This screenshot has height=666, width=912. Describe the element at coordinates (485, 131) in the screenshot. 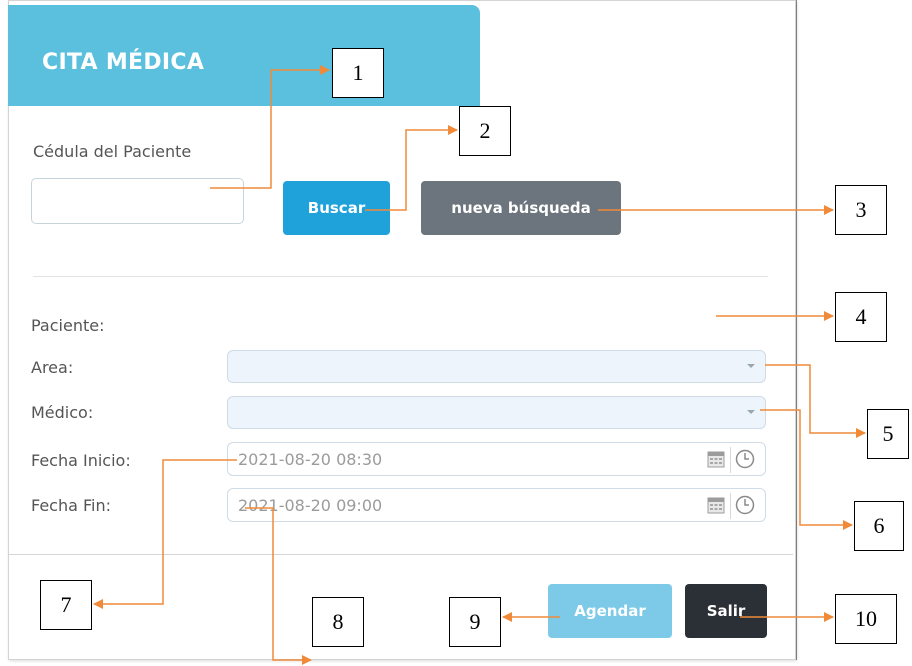

I see `callout-2: 2` at that location.